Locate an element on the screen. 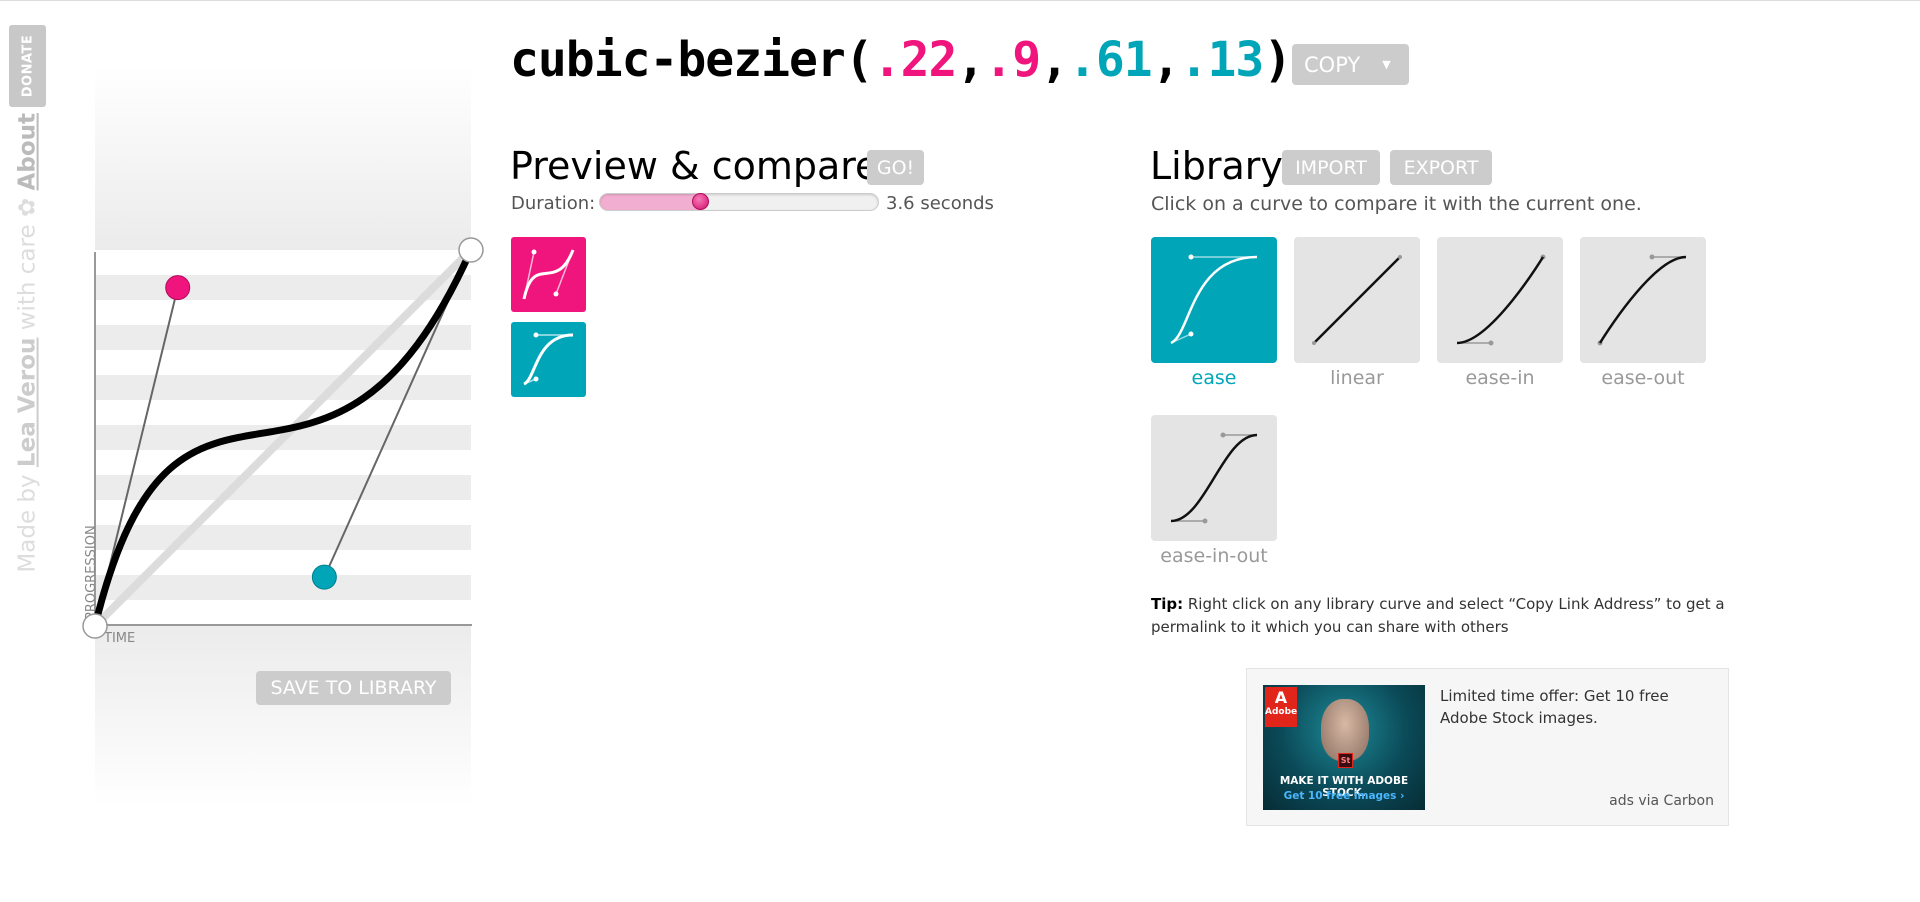 This screenshot has height=902, width=1920. value-x2: .61 is located at coordinates (1110, 60).